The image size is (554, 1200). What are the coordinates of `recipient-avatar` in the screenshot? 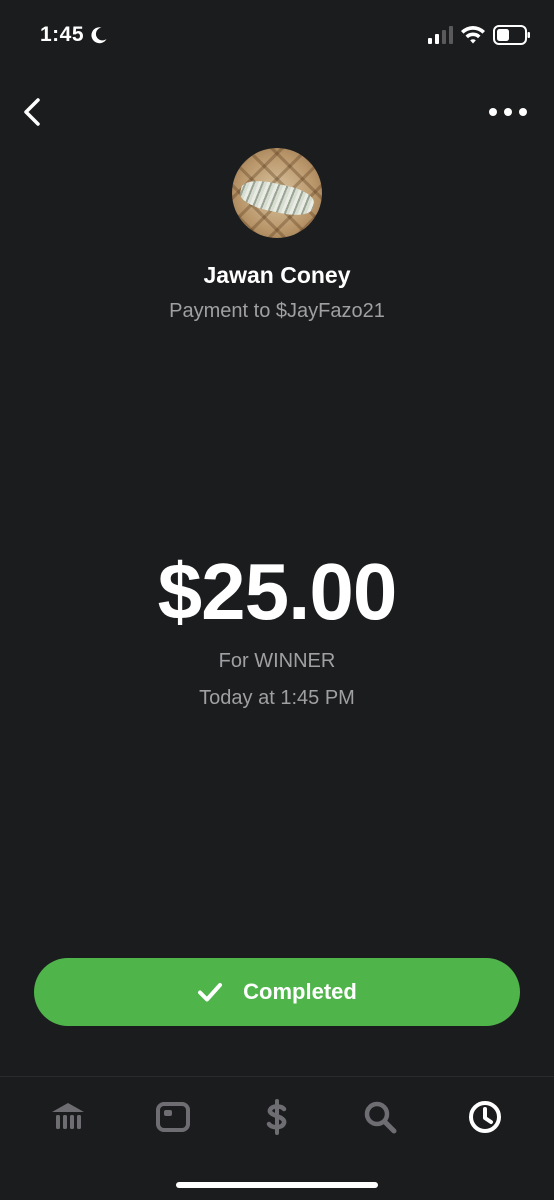 It's located at (277, 193).